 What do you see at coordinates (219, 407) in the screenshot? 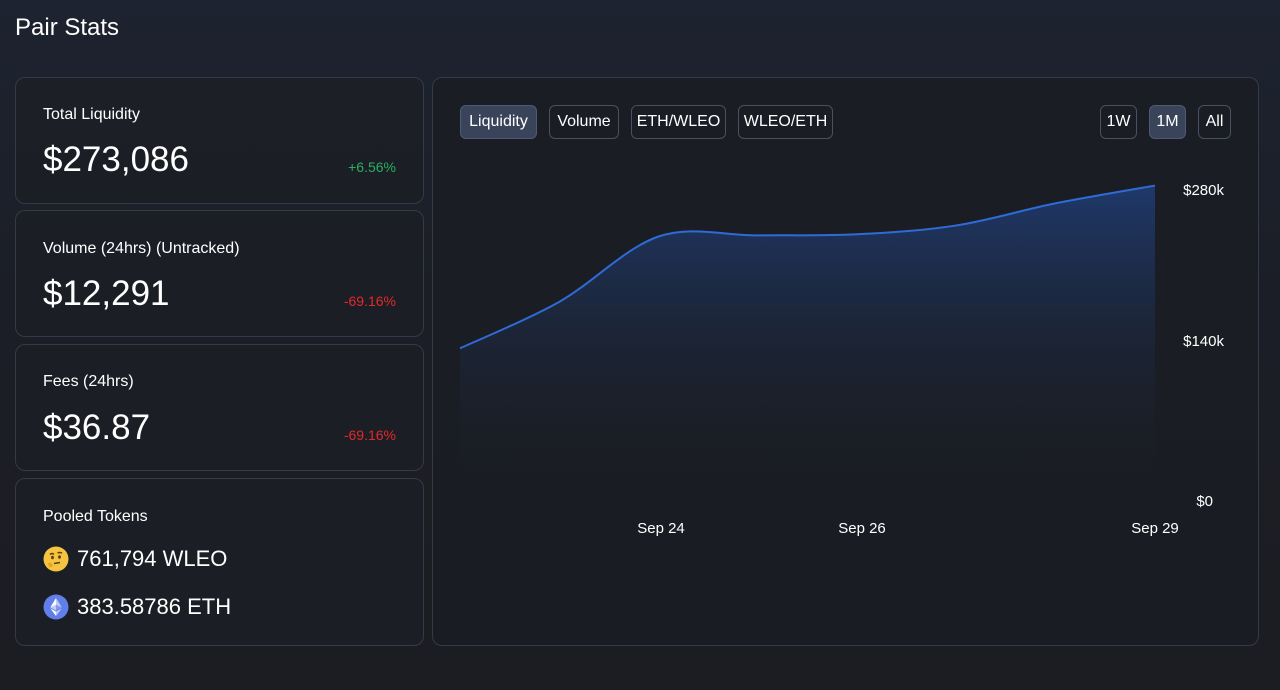
I see `fees-card: Fees (24hrs) $36.87 -69.16%` at bounding box center [219, 407].